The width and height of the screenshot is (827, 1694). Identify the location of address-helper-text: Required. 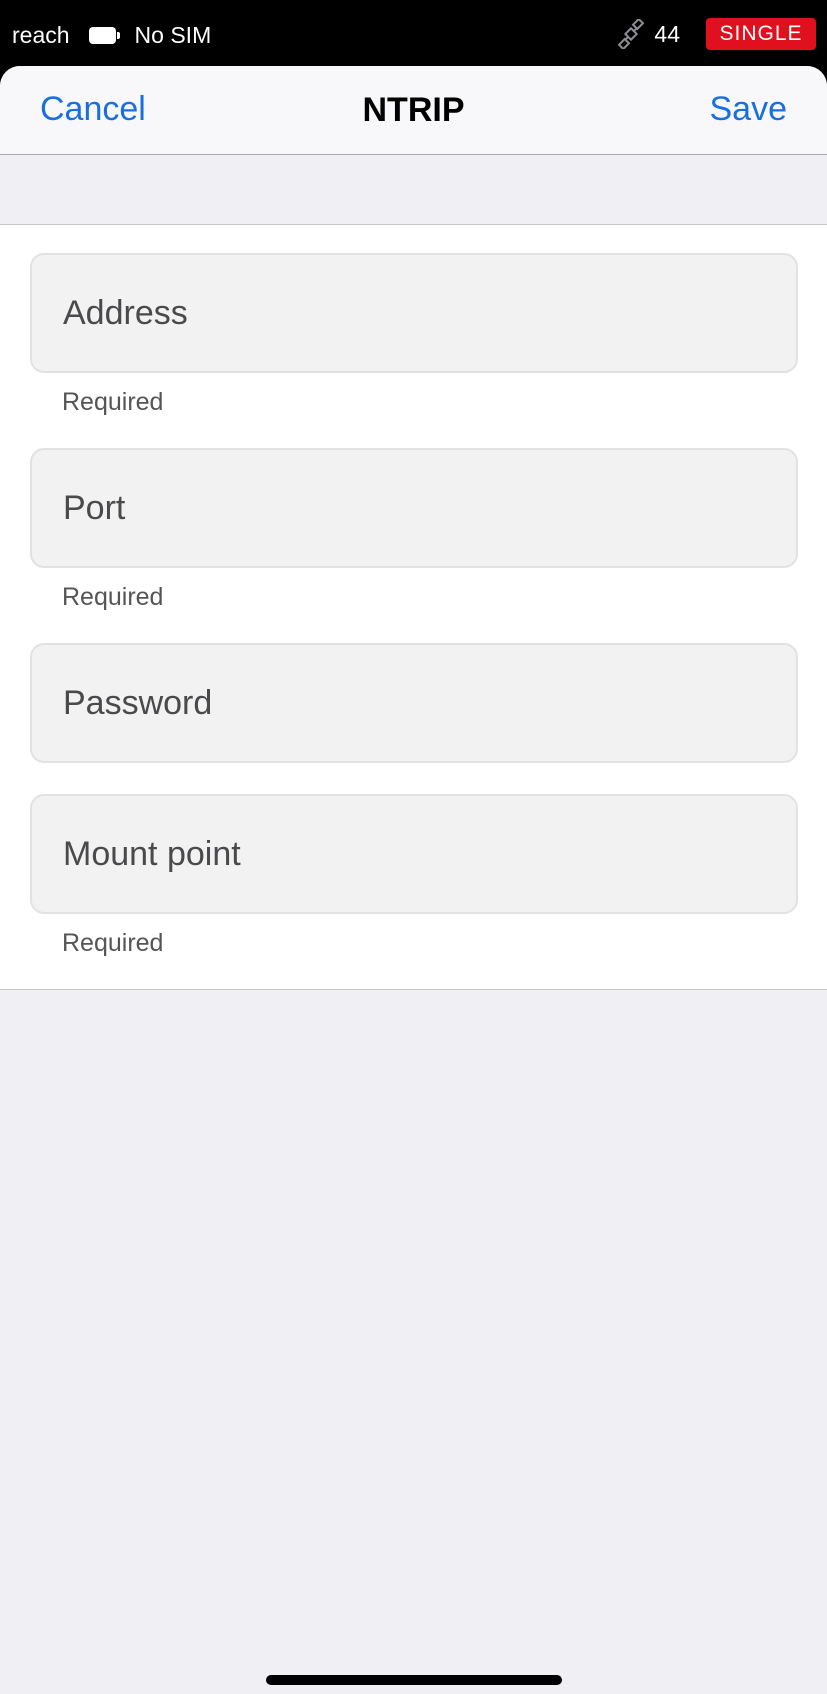
(113, 402).